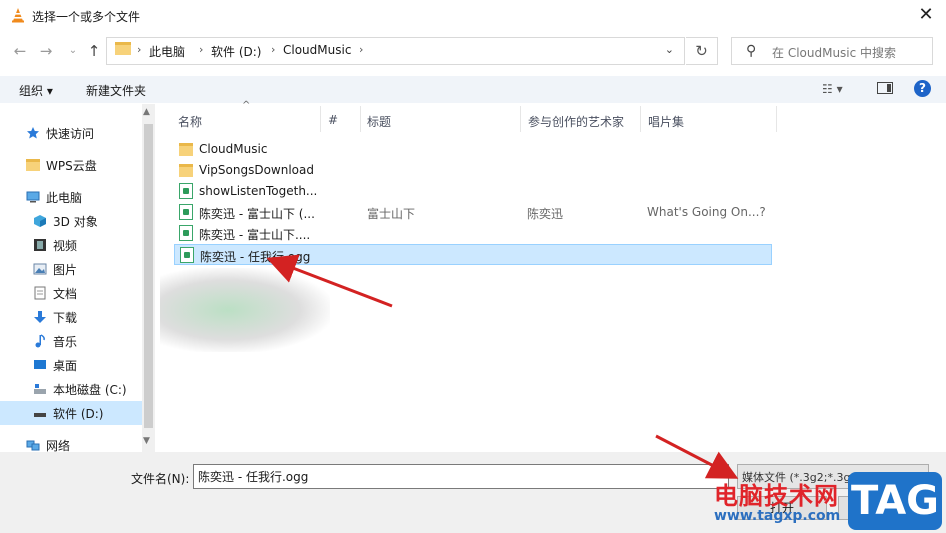  Describe the element at coordinates (895, 501) in the screenshot. I see `watermark-tag-logo: TAG` at that location.